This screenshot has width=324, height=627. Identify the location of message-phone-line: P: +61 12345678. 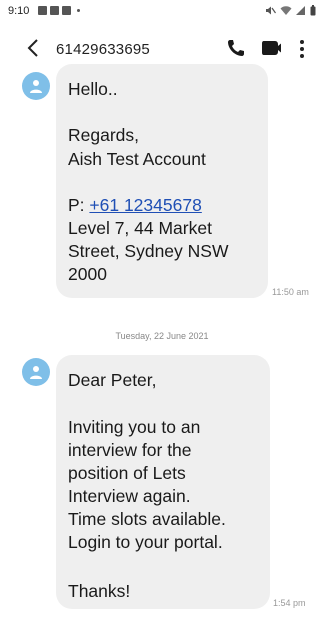
(135, 205).